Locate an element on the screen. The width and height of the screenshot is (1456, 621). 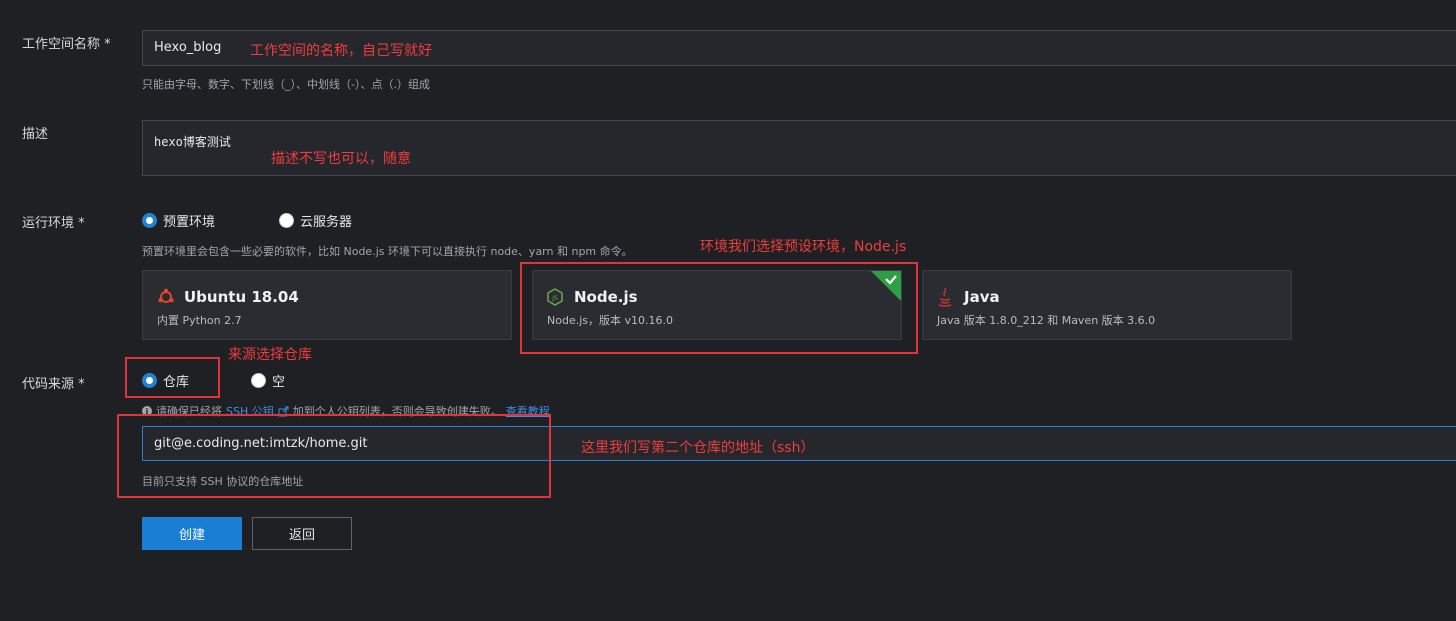
repo-annotation: 这里我们写第二个仓库的地址（ssh） is located at coordinates (698, 448).